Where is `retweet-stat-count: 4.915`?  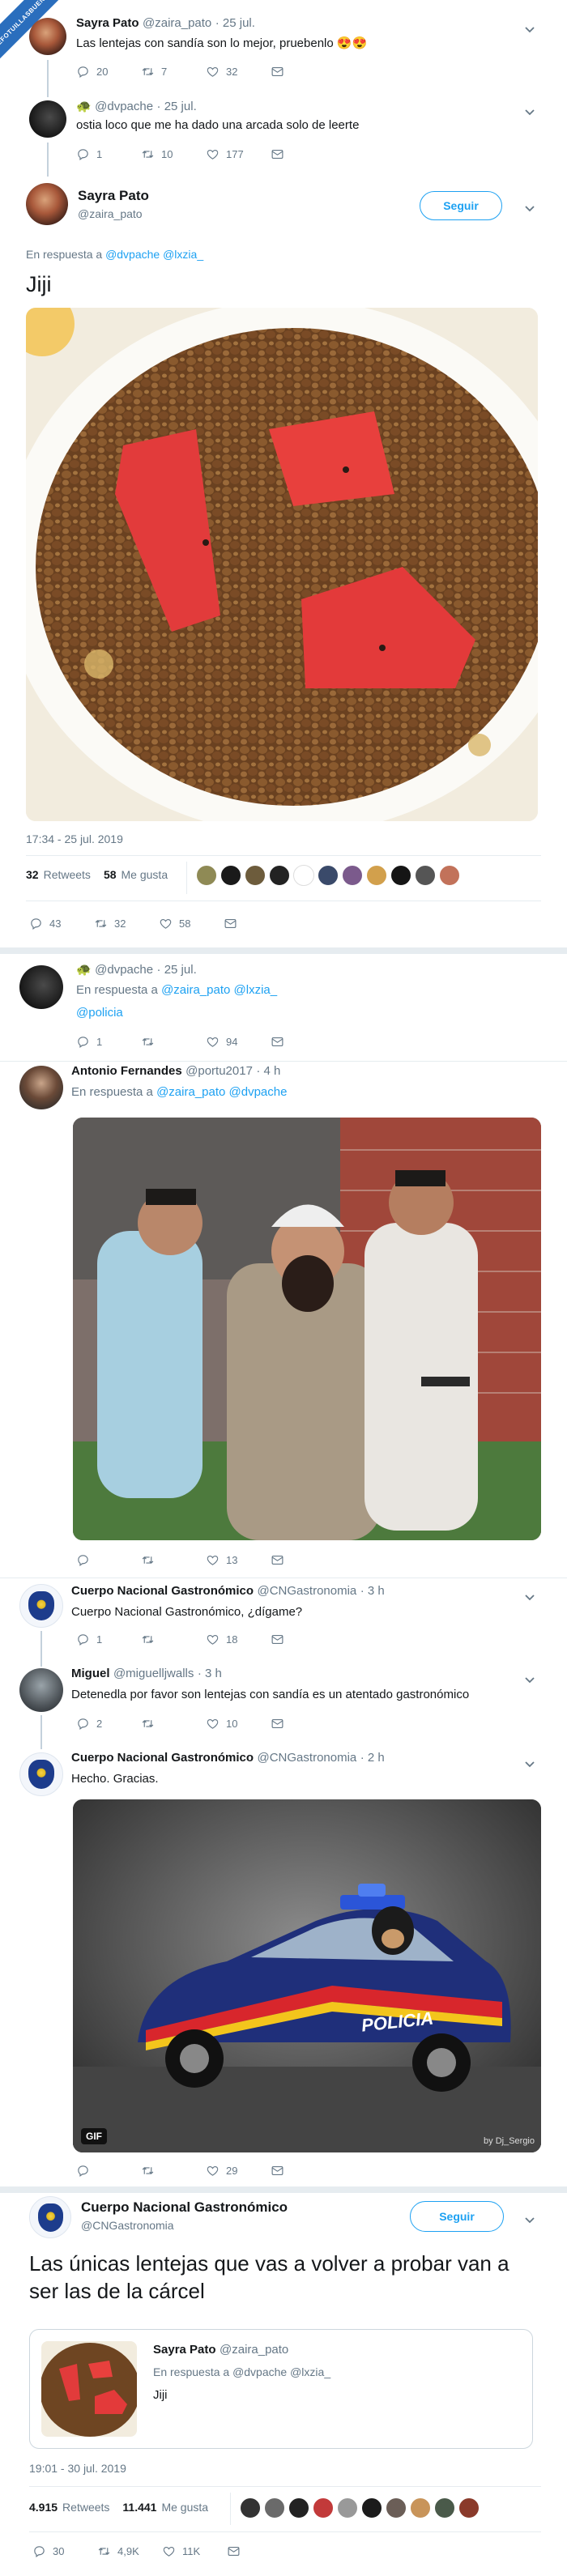
retweet-stat-count: 4.915 is located at coordinates (43, 2507).